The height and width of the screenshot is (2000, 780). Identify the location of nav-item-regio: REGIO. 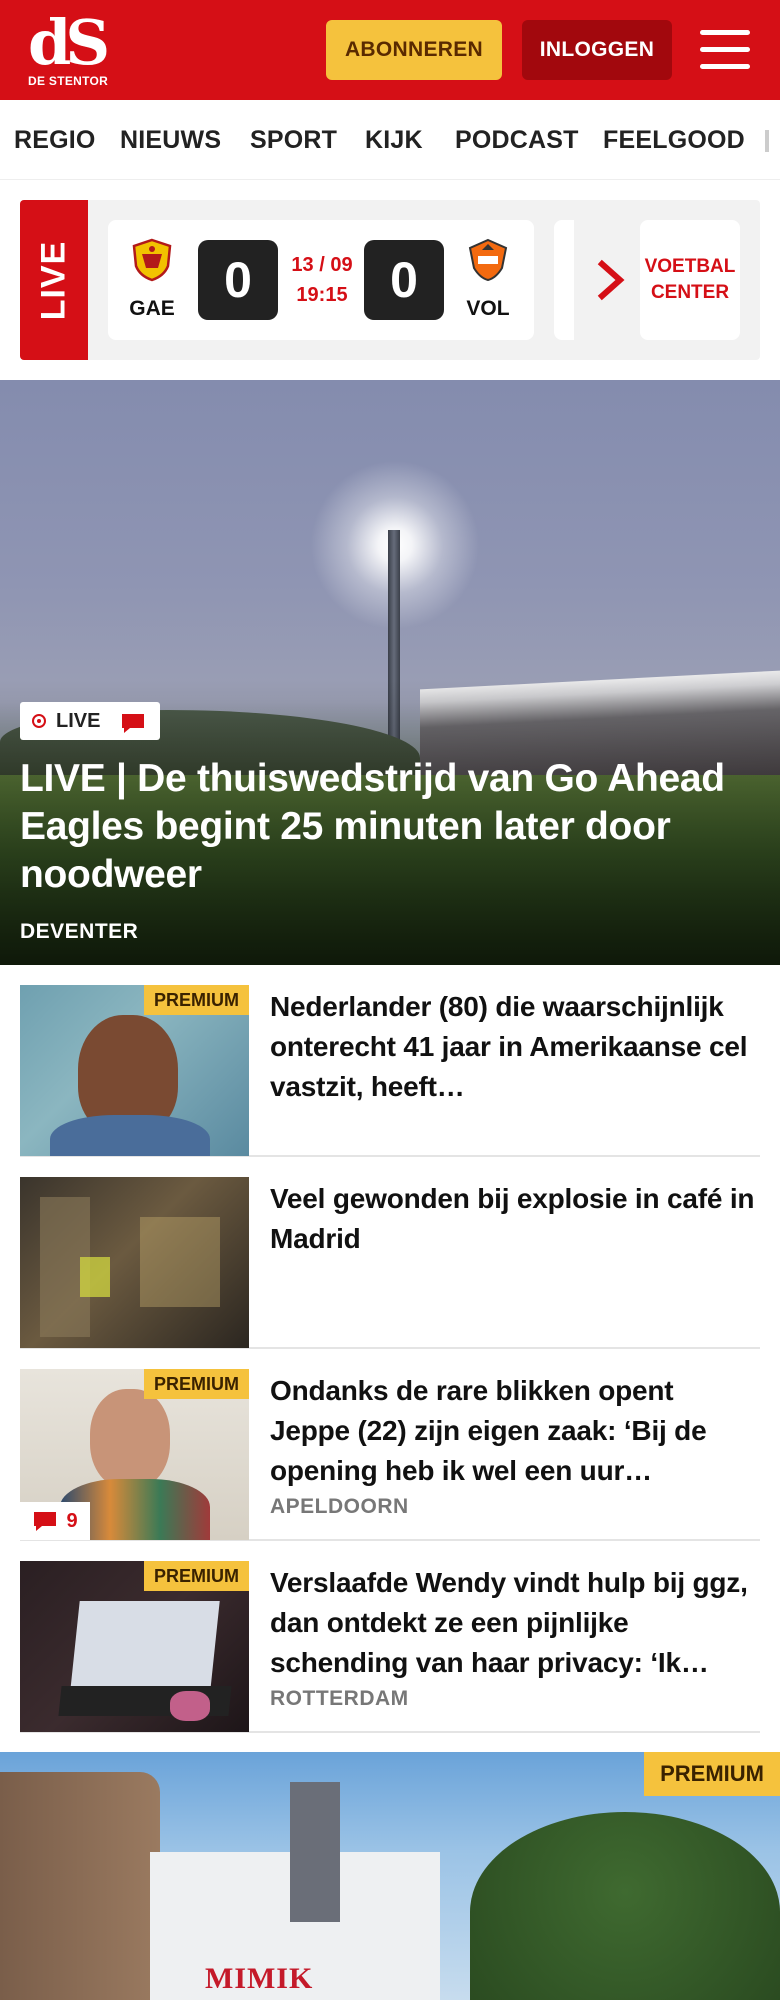
(55, 140).